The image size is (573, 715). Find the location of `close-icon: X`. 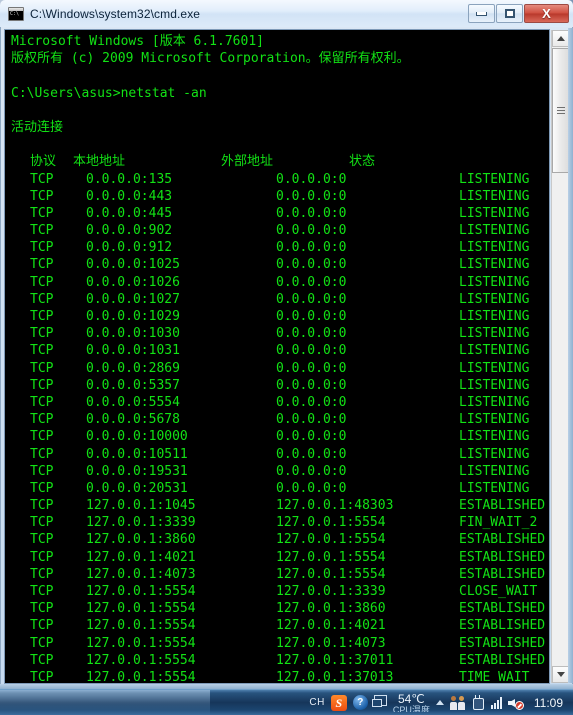

close-icon: X is located at coordinates (546, 13).